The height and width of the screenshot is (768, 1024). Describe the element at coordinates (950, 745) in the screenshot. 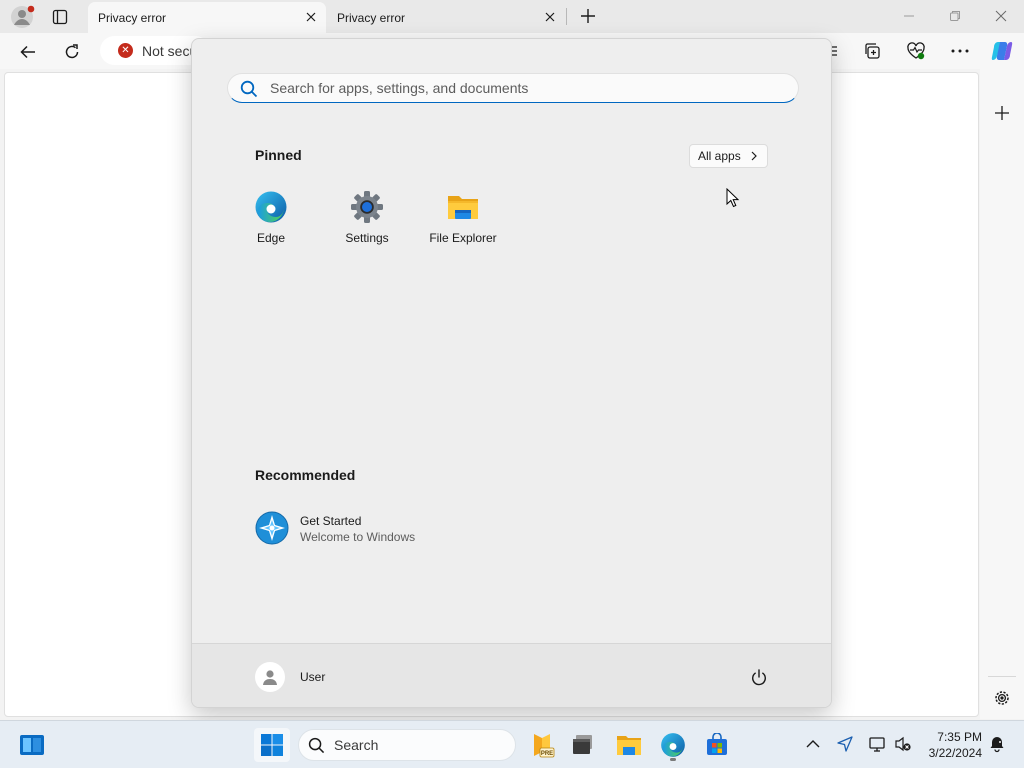

I see `taskbar-clock: 7:35 PM 3/22/2024` at that location.